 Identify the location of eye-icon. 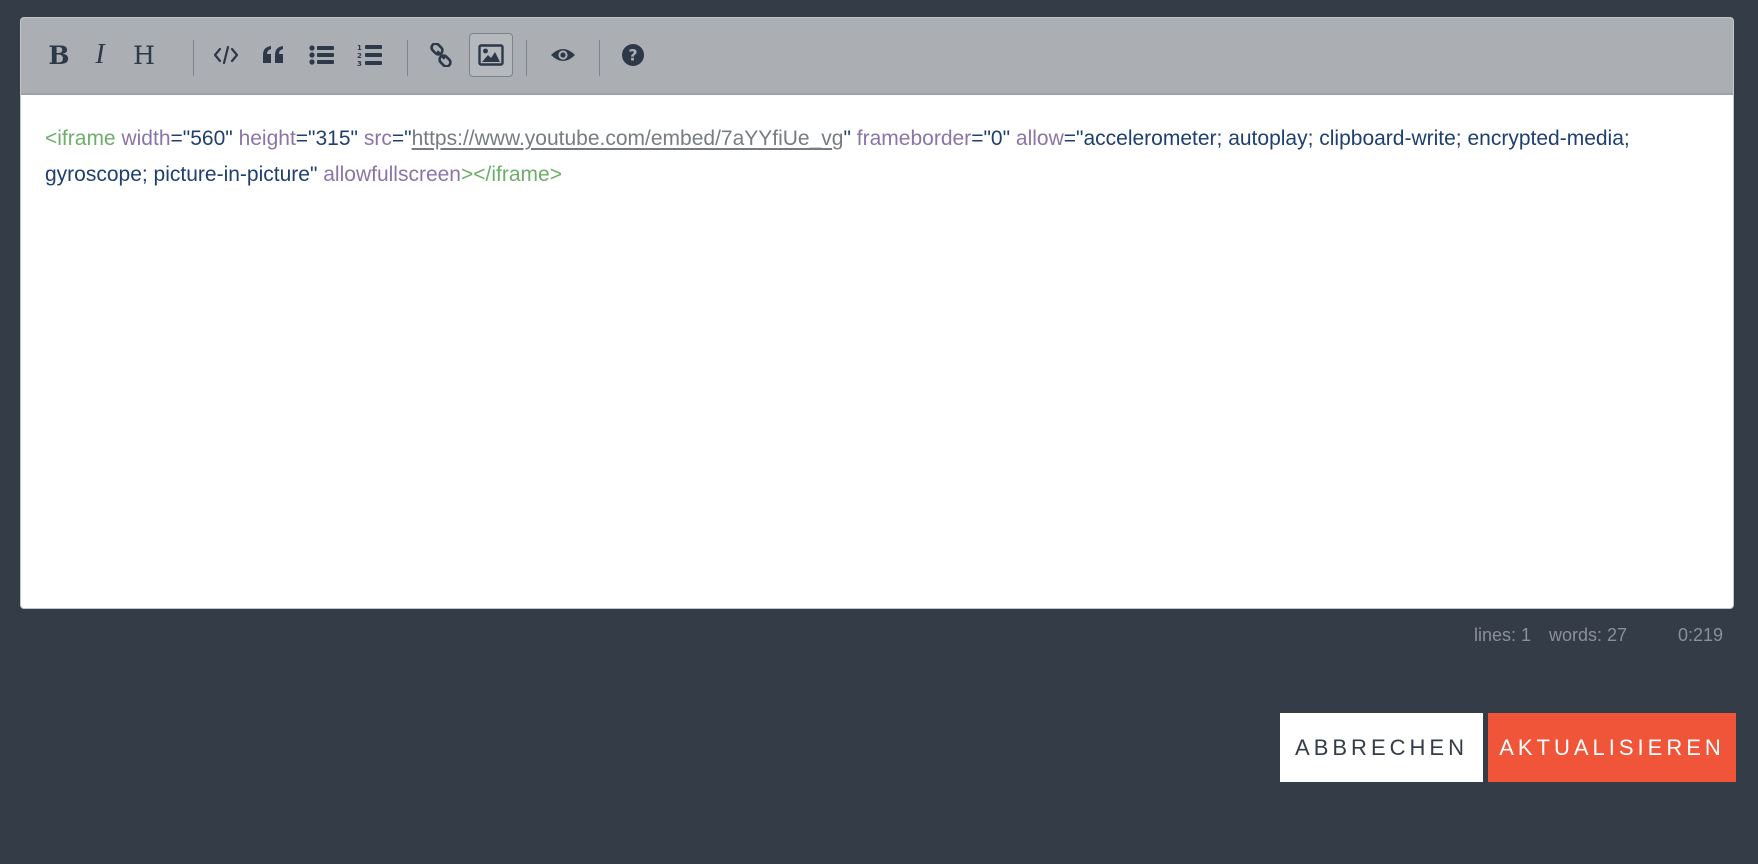
(563, 55).